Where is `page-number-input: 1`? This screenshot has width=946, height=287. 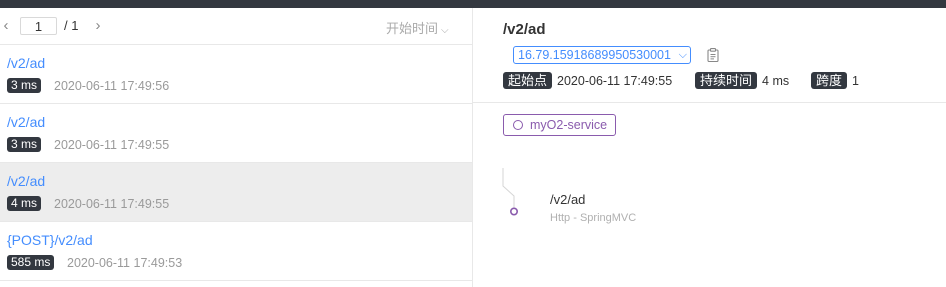 page-number-input: 1 is located at coordinates (38, 26).